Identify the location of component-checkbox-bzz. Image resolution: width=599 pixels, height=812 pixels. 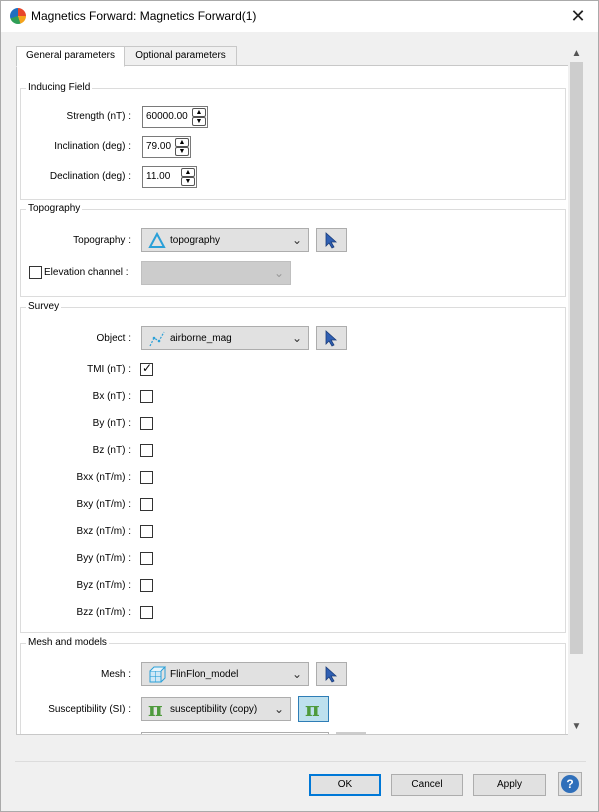
(146, 612).